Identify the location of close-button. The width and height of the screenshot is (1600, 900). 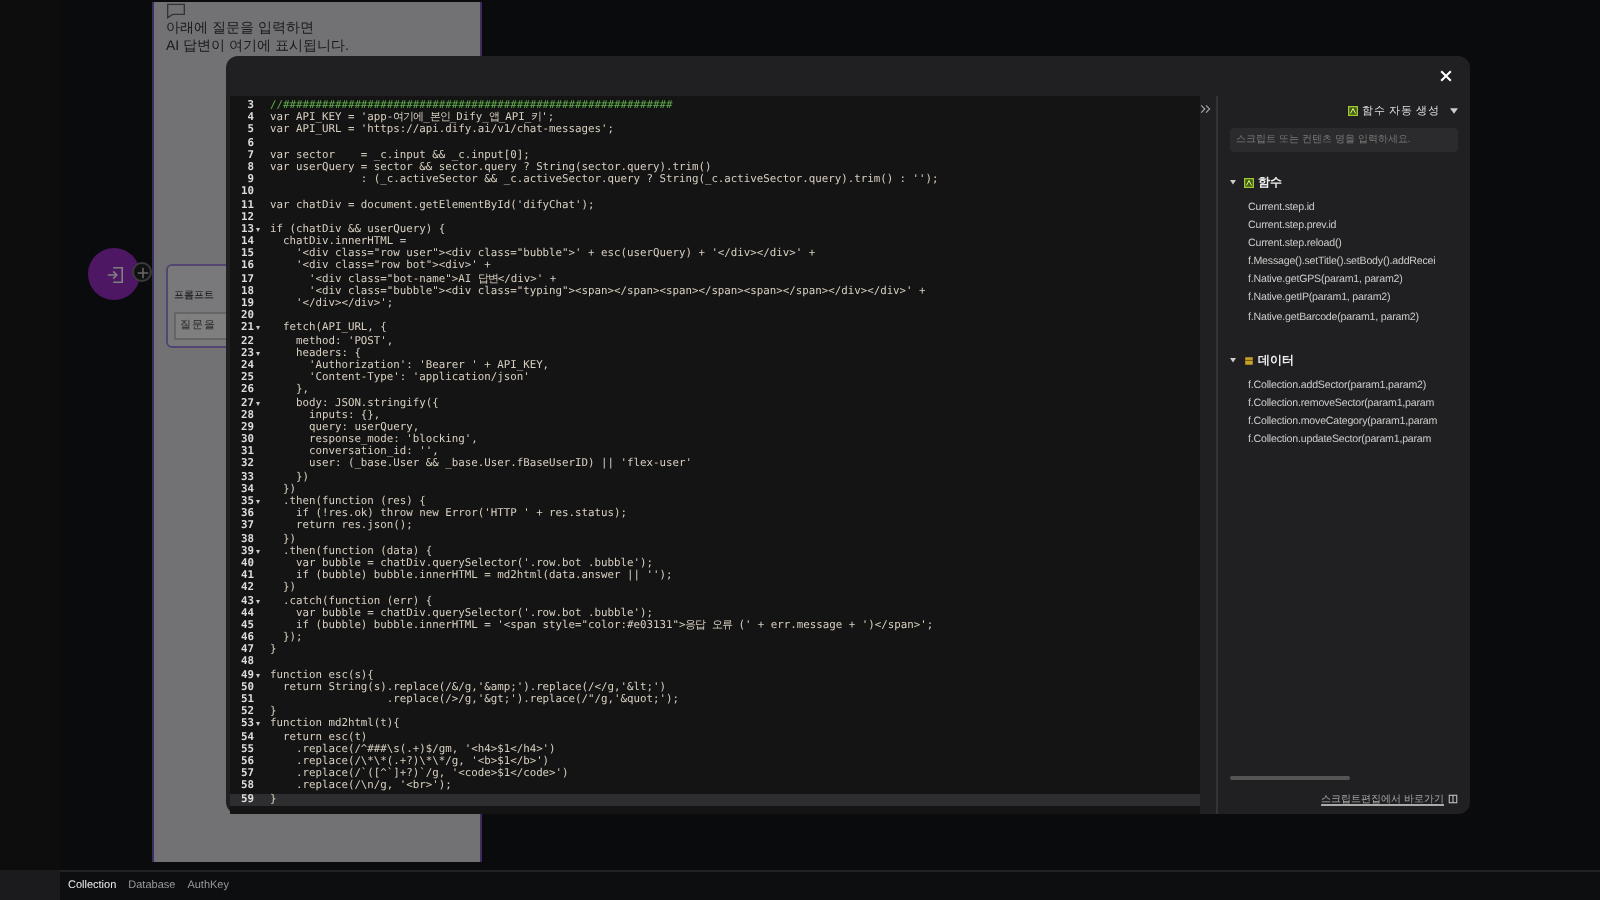
(1446, 76).